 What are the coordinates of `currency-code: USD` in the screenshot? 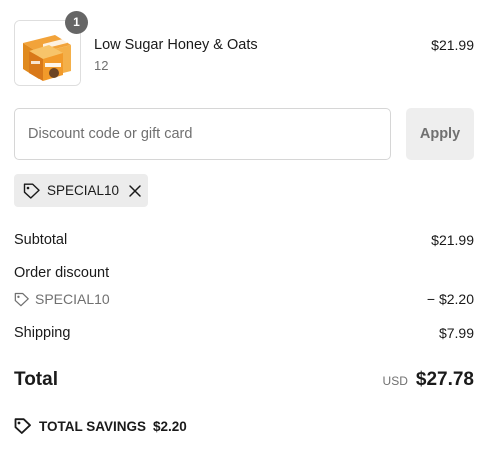 It's located at (395, 381).